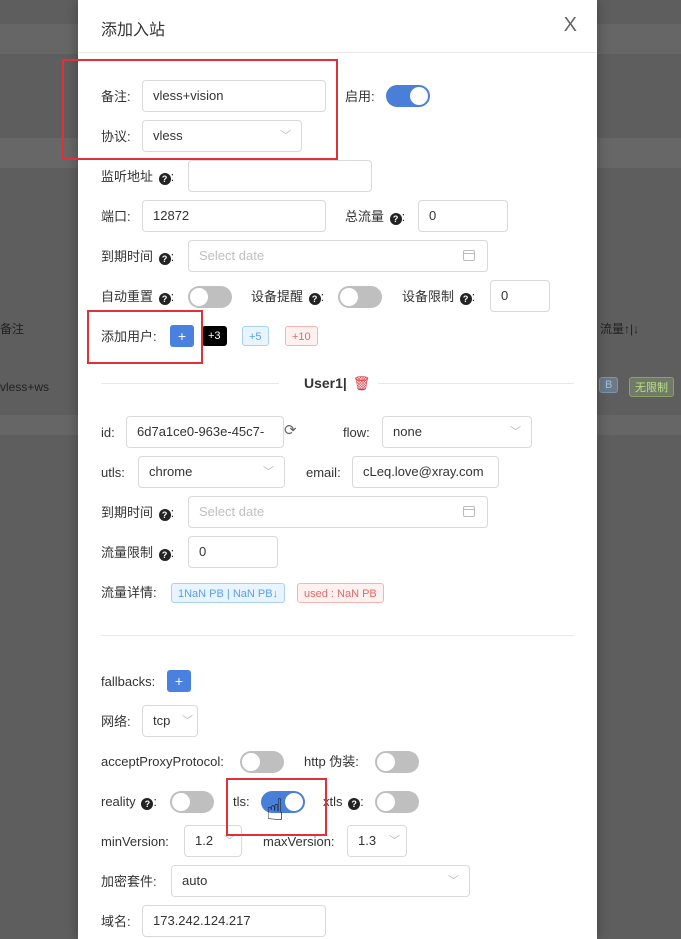 This screenshot has width=681, height=939. I want to click on id-input: 6d7a1ce0-963e-45c7-, so click(205, 432).